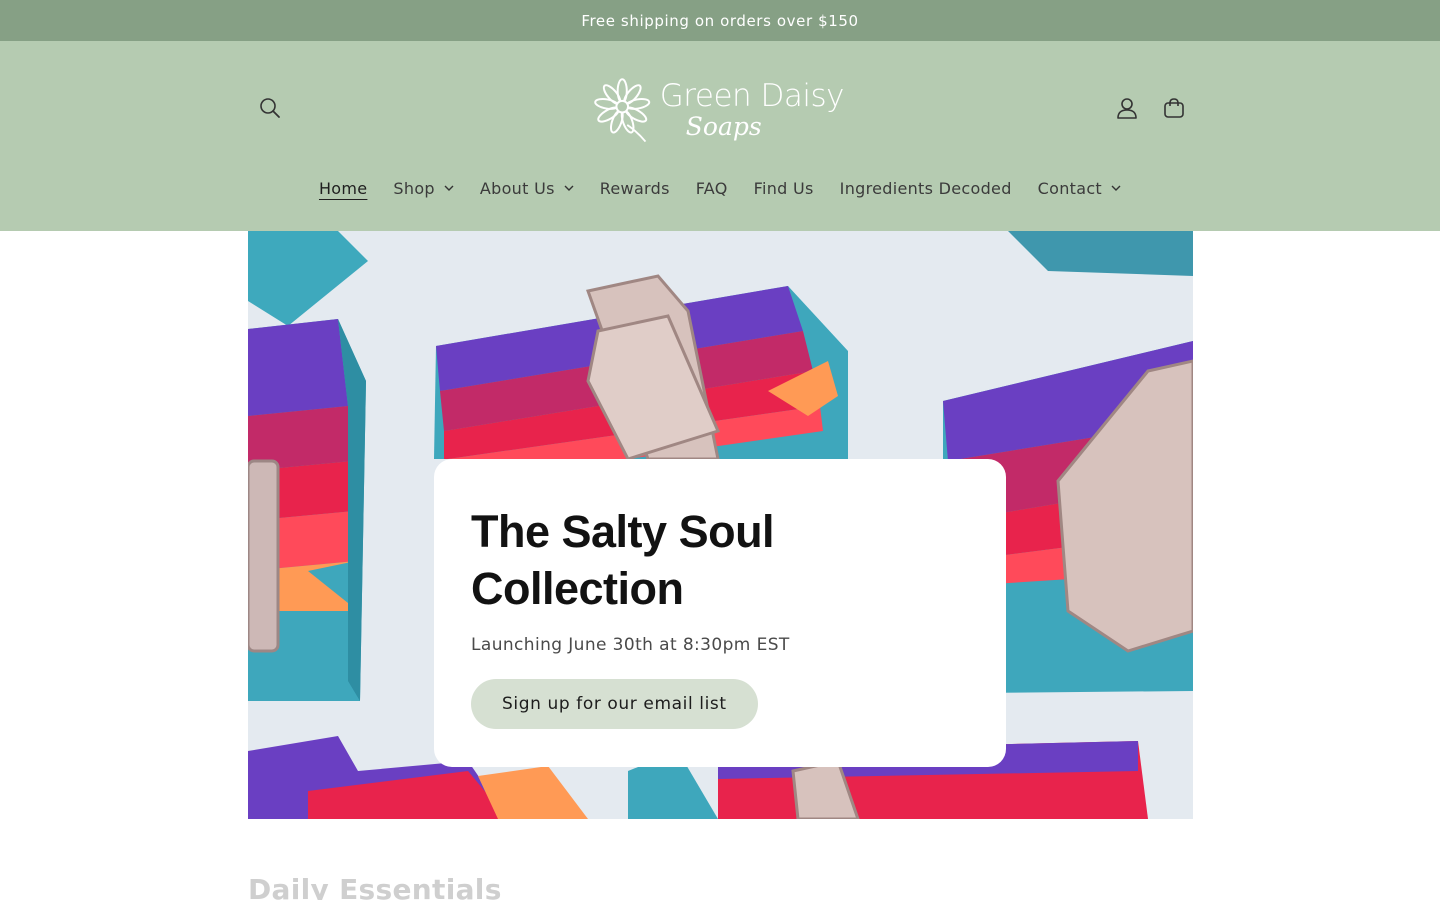  I want to click on nav-item-home: Home, so click(343, 188).